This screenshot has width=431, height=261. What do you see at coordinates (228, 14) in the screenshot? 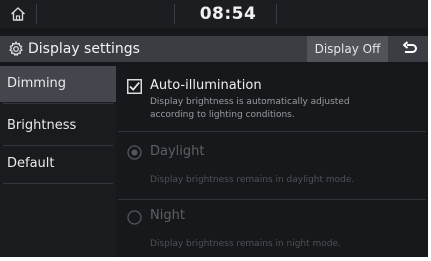
I see `clock: 08:54` at bounding box center [228, 14].